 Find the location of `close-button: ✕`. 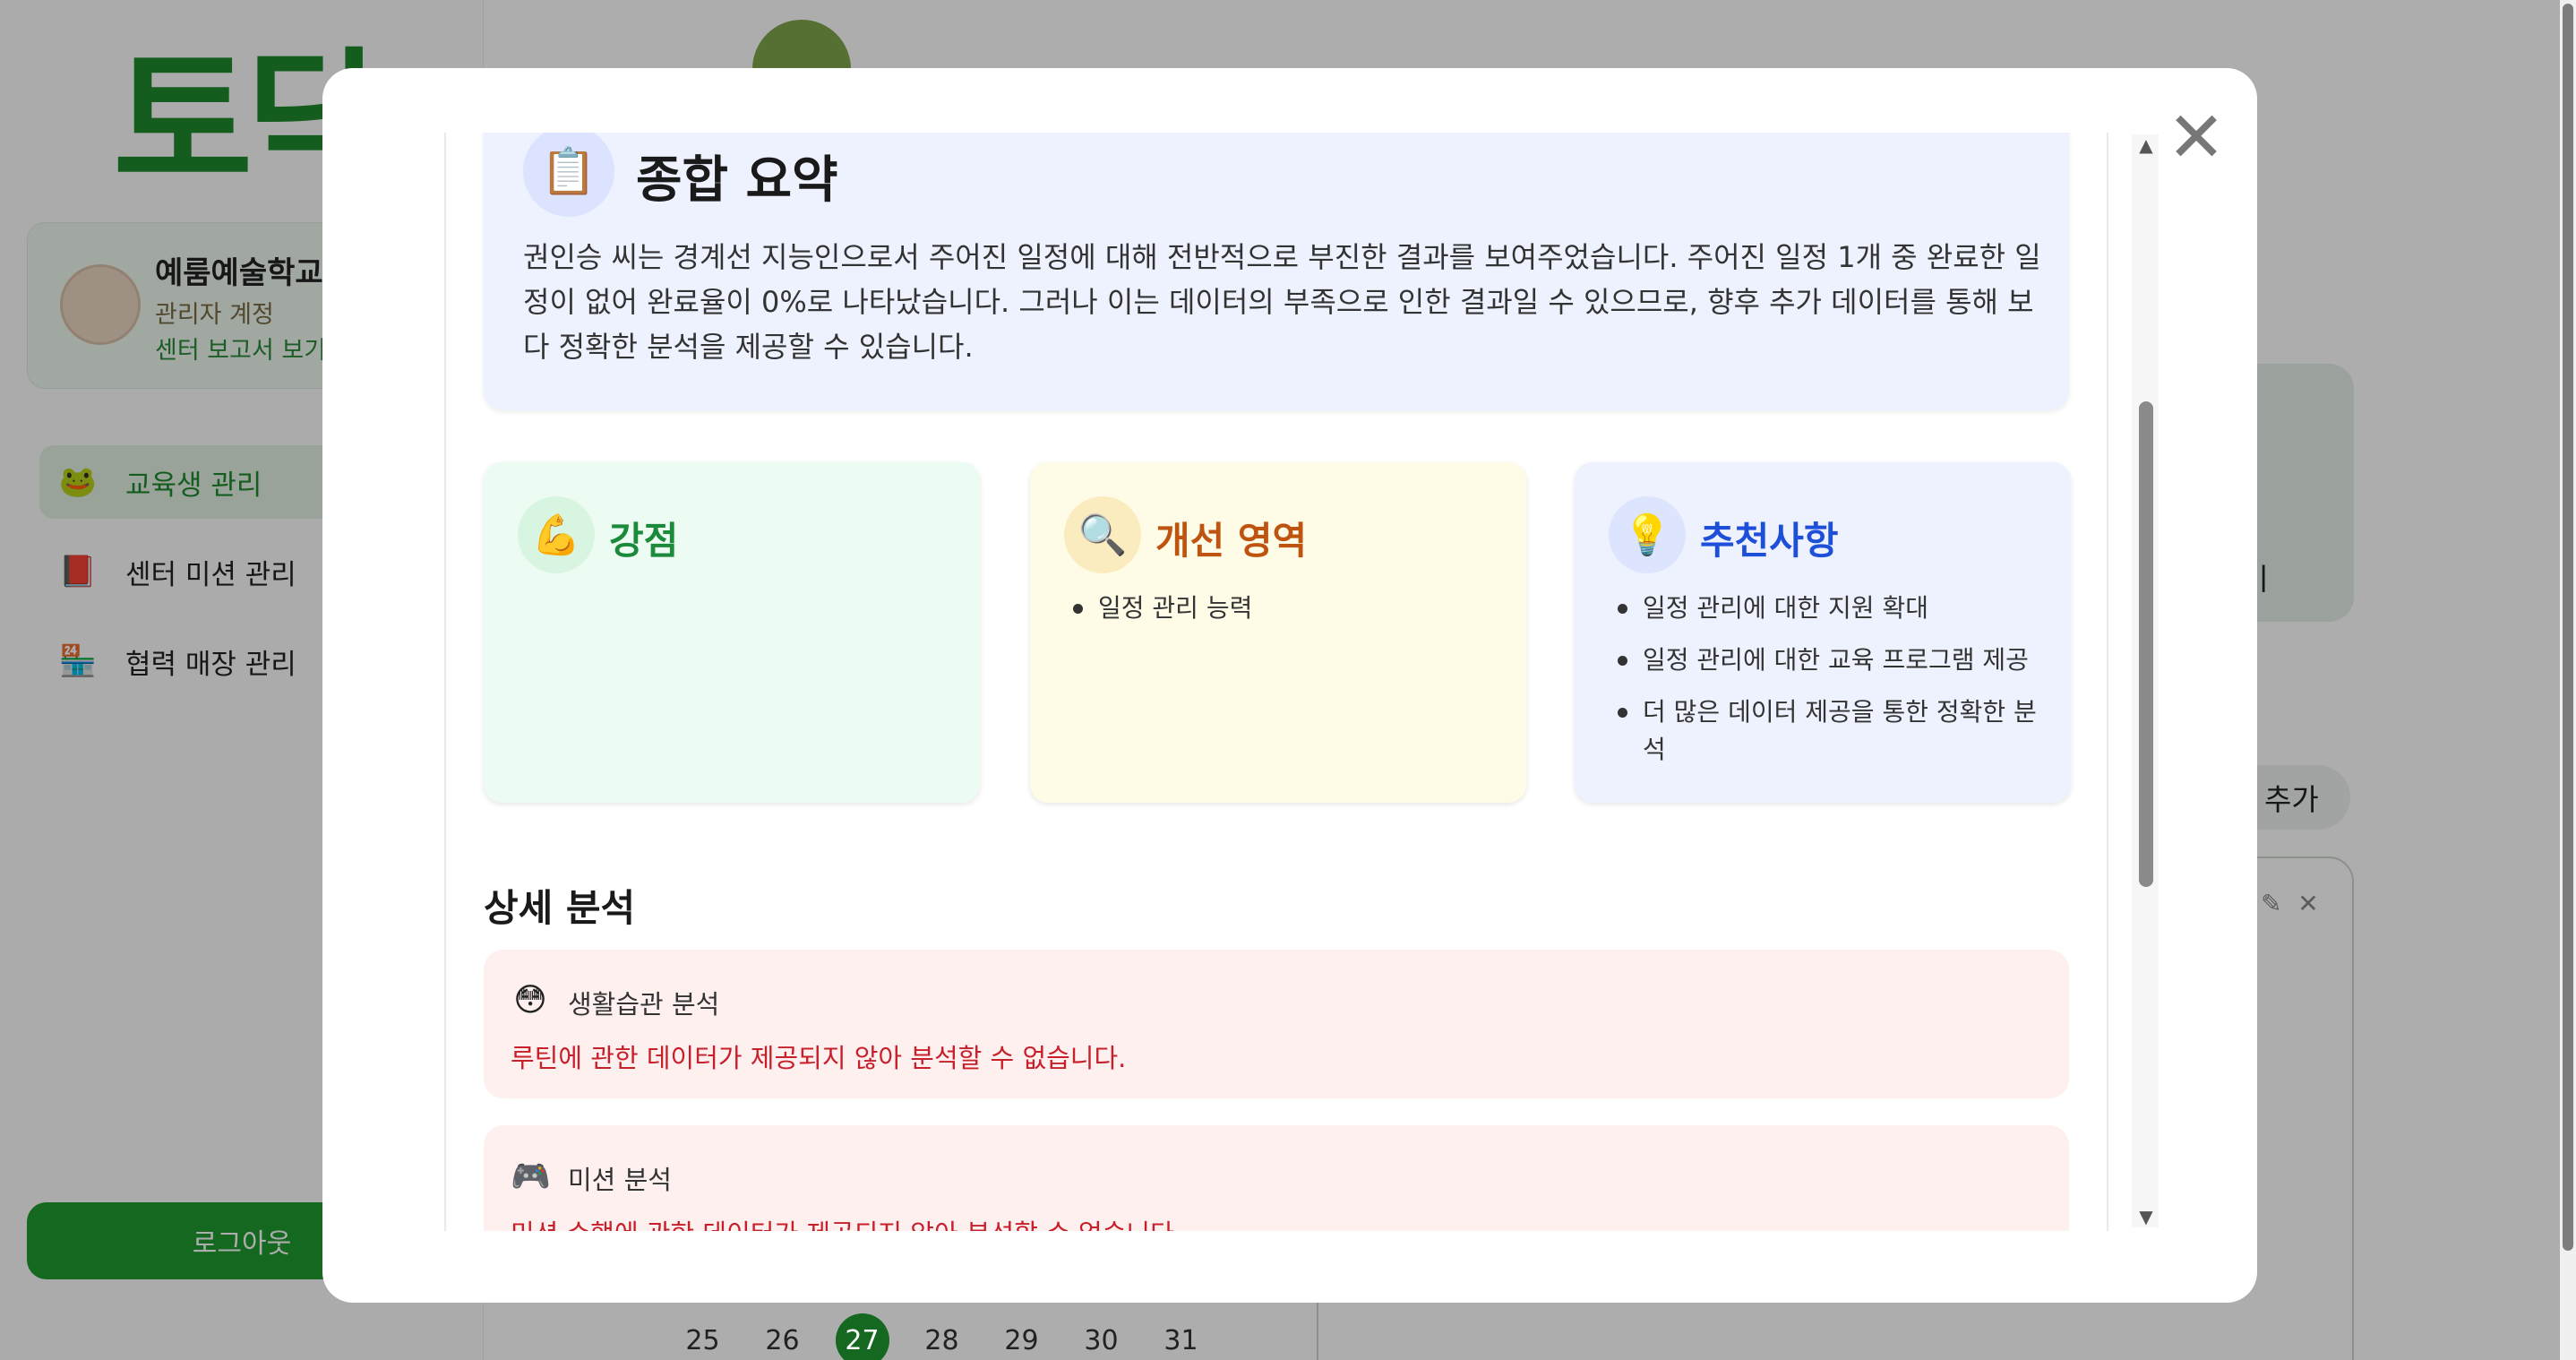

close-button: ✕ is located at coordinates (2196, 138).